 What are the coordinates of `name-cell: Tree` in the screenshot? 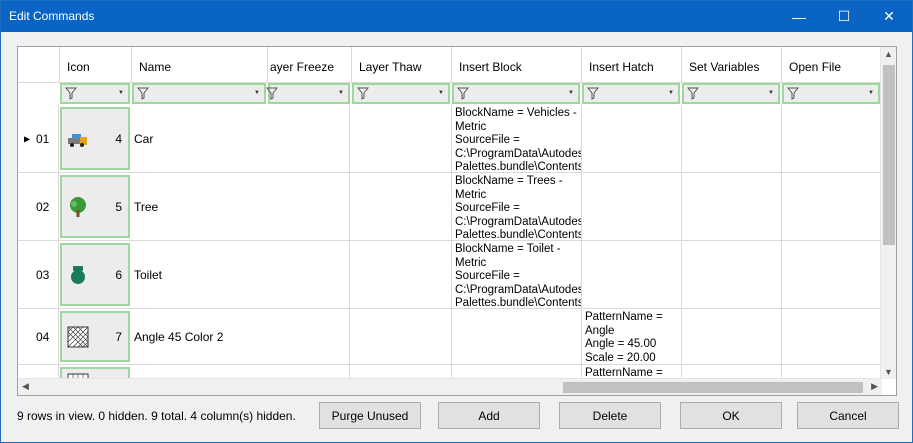 It's located at (146, 207).